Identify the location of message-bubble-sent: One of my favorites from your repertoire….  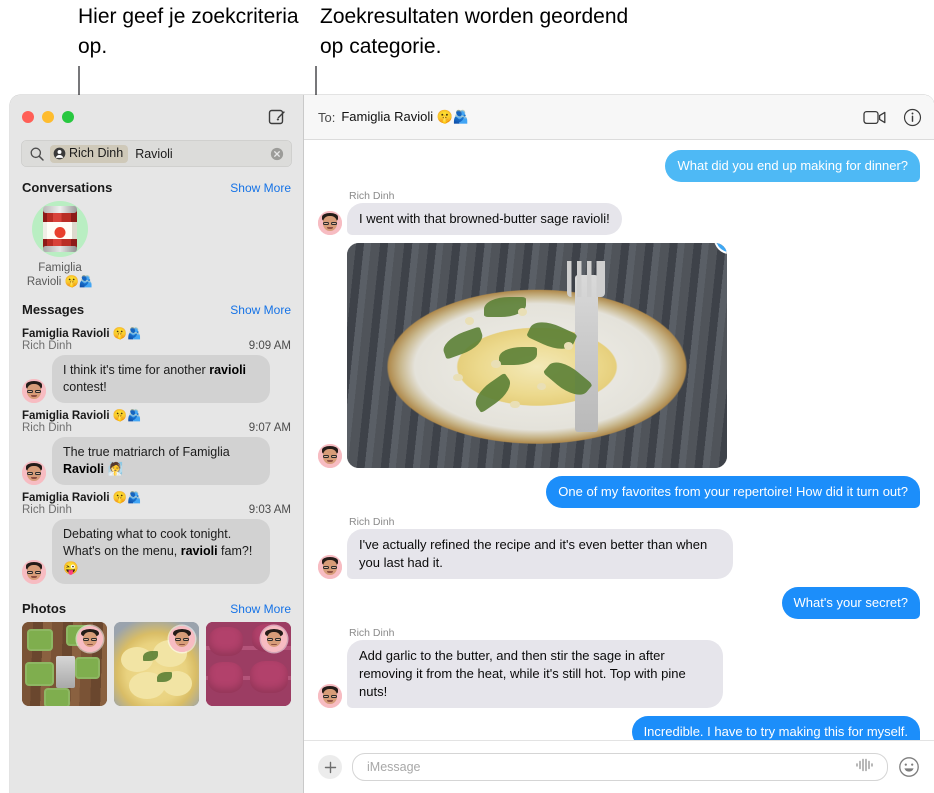
(733, 492).